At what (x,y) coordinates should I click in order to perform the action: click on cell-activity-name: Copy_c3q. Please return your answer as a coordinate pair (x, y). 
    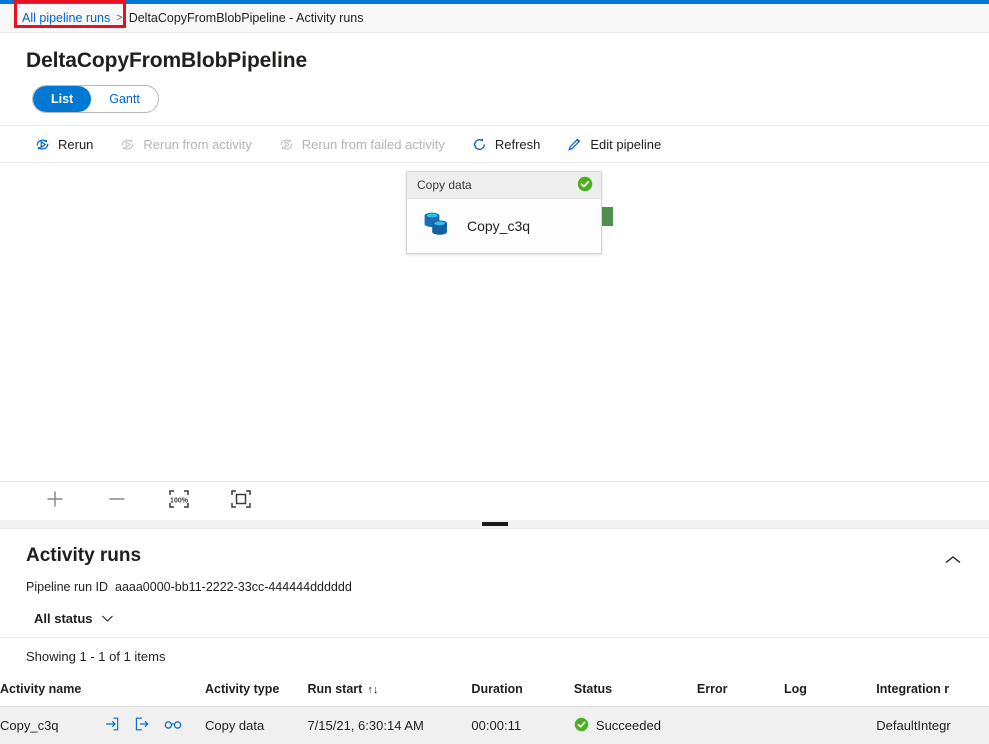
    Looking at the image, I should click on (102, 725).